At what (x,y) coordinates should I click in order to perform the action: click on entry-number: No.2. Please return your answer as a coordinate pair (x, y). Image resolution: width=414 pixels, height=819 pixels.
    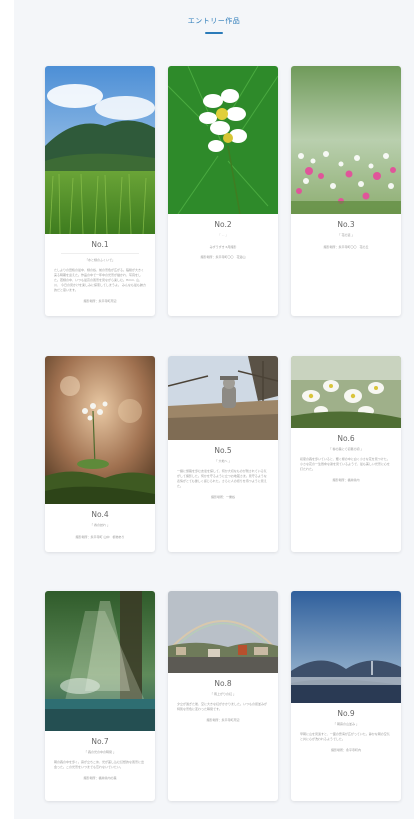
    Looking at the image, I should click on (223, 224).